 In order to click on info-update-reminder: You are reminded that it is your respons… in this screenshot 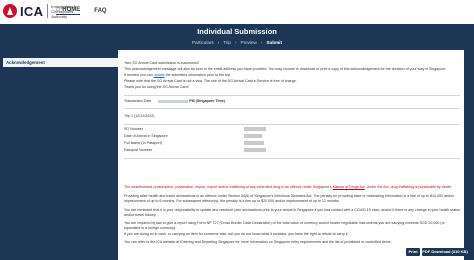, I will do `click(292, 212)`.